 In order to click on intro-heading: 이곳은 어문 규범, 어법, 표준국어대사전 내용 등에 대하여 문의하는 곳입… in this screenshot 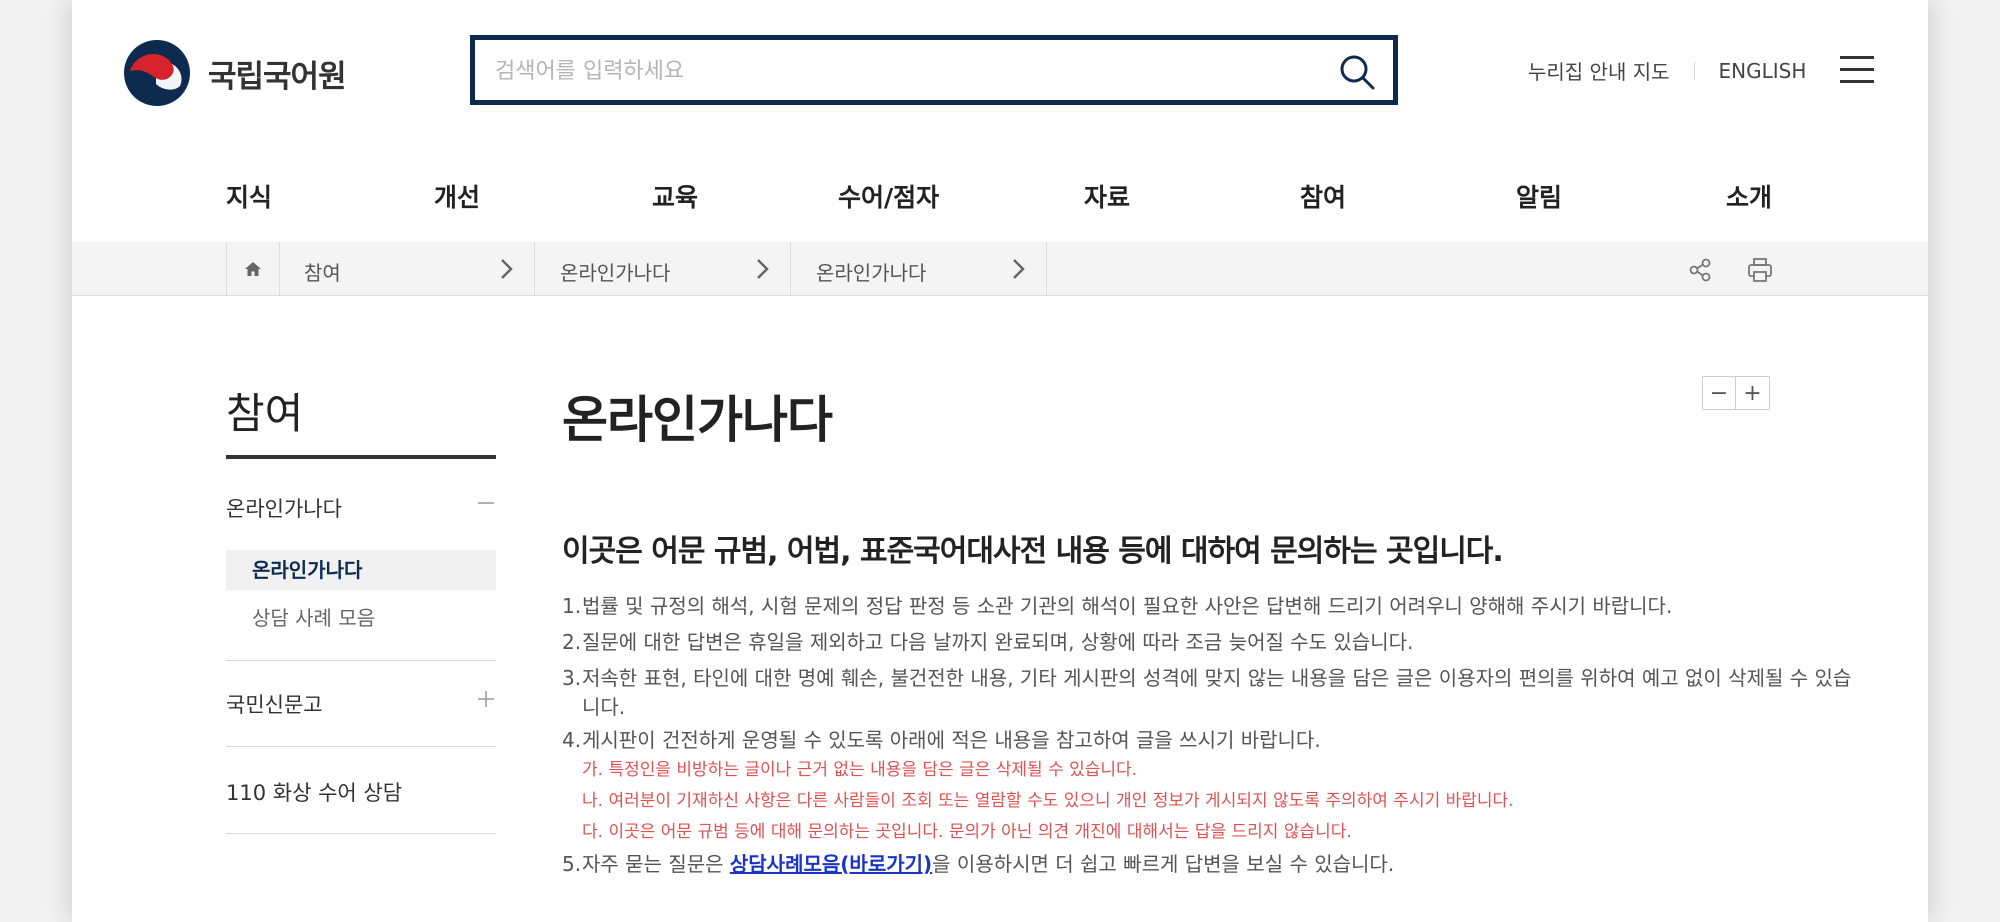, I will do `click(1033, 551)`.